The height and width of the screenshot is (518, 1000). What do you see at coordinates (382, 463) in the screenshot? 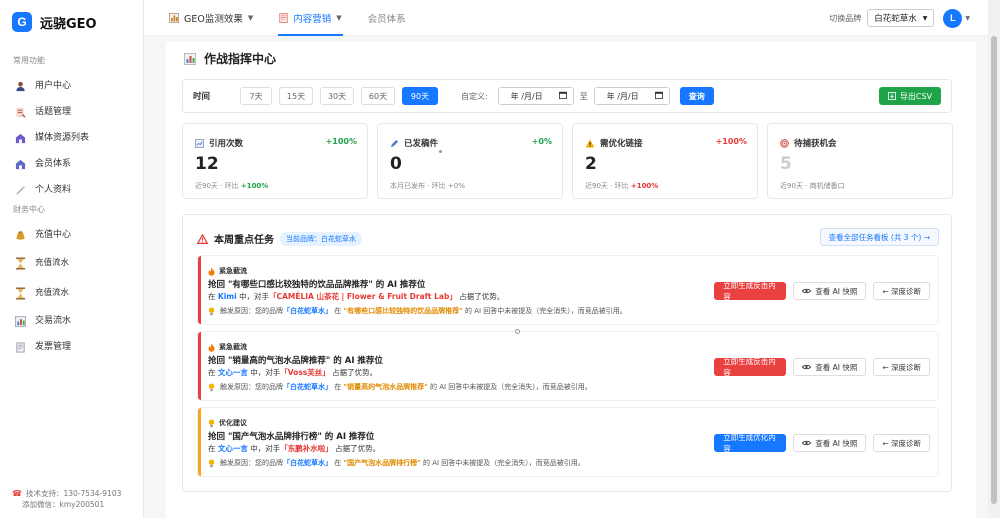
I see `query-text: "国产气泡水品牌排行榜"` at bounding box center [382, 463].